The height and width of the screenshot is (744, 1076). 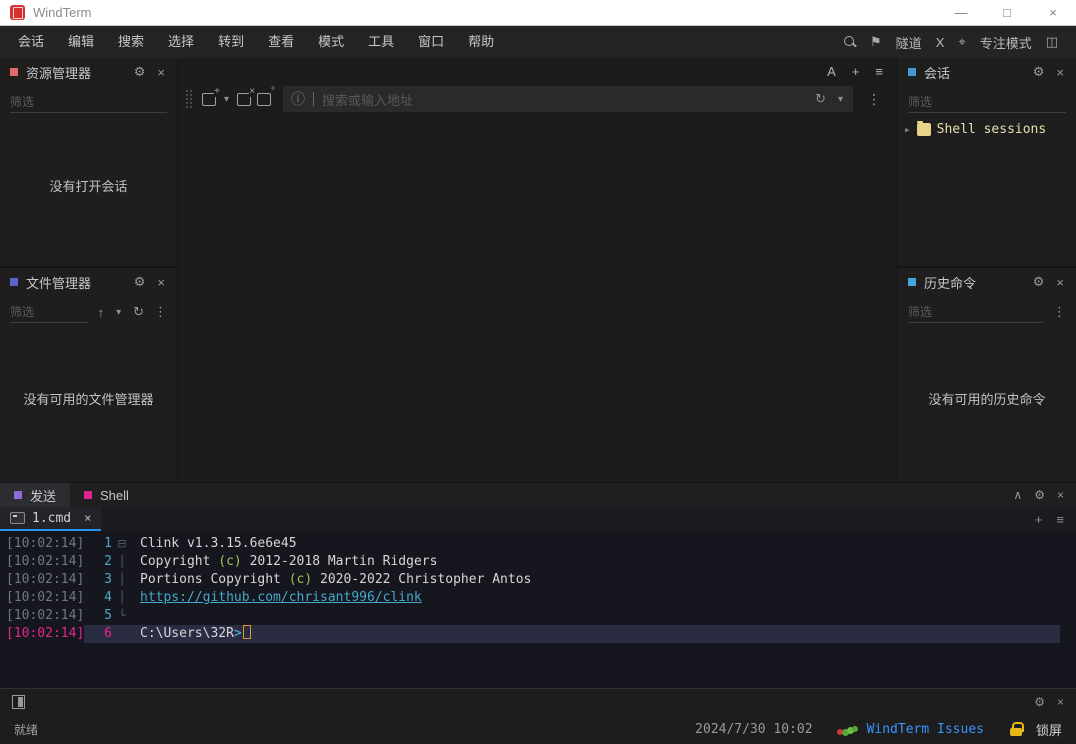 What do you see at coordinates (987, 129) in the screenshot?
I see `tree-item-shell-sessions: ▸ Shell sessions` at bounding box center [987, 129].